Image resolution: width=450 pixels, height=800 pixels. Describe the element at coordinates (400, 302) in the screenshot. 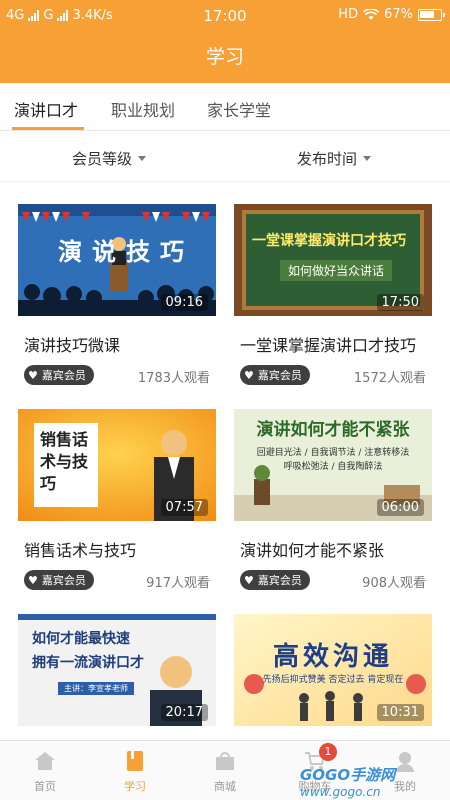

I see `video-duration: 17:50` at that location.